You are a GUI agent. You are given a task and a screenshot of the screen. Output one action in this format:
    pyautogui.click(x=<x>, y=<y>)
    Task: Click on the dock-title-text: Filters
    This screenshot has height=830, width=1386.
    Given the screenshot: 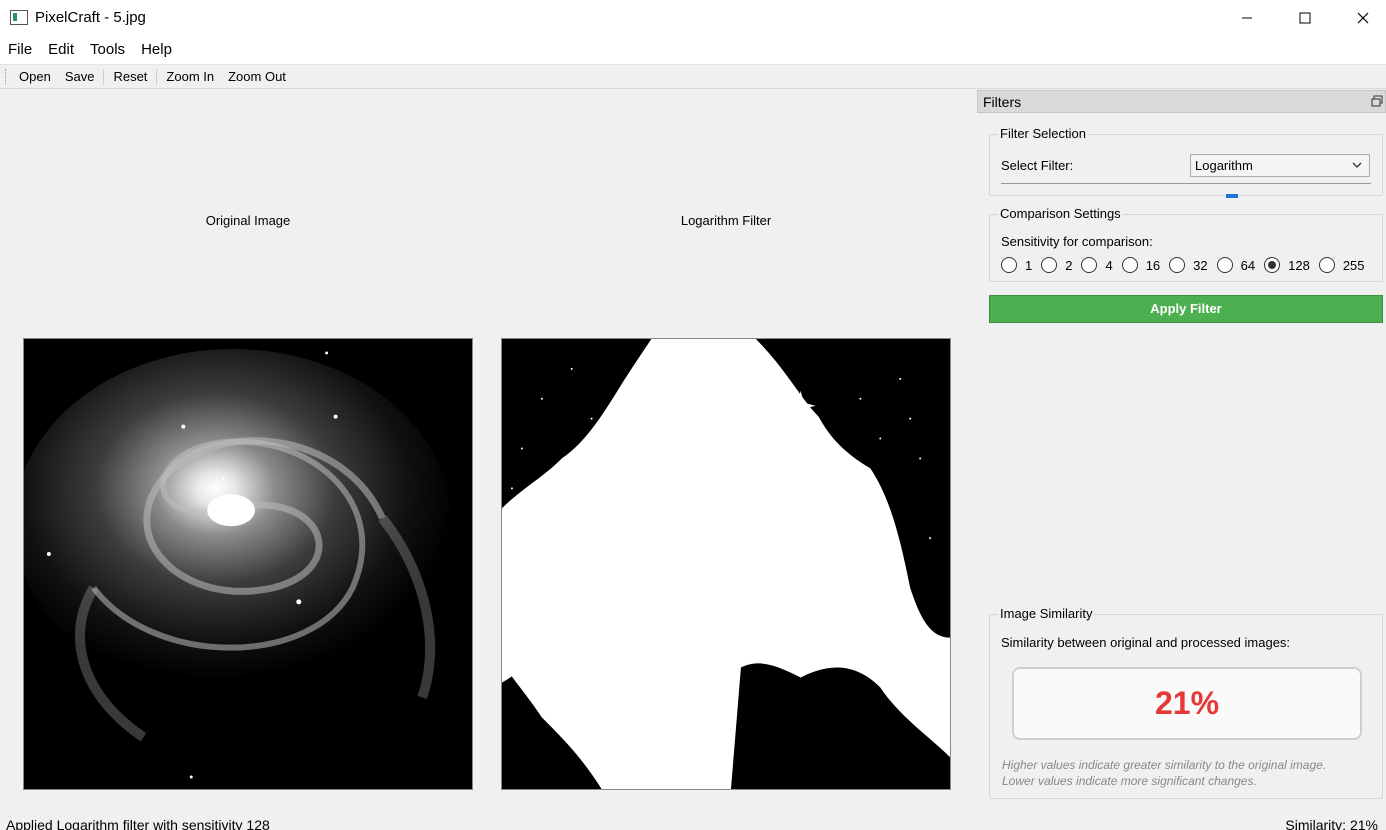 What is the action you would take?
    pyautogui.click(x=1002, y=102)
    